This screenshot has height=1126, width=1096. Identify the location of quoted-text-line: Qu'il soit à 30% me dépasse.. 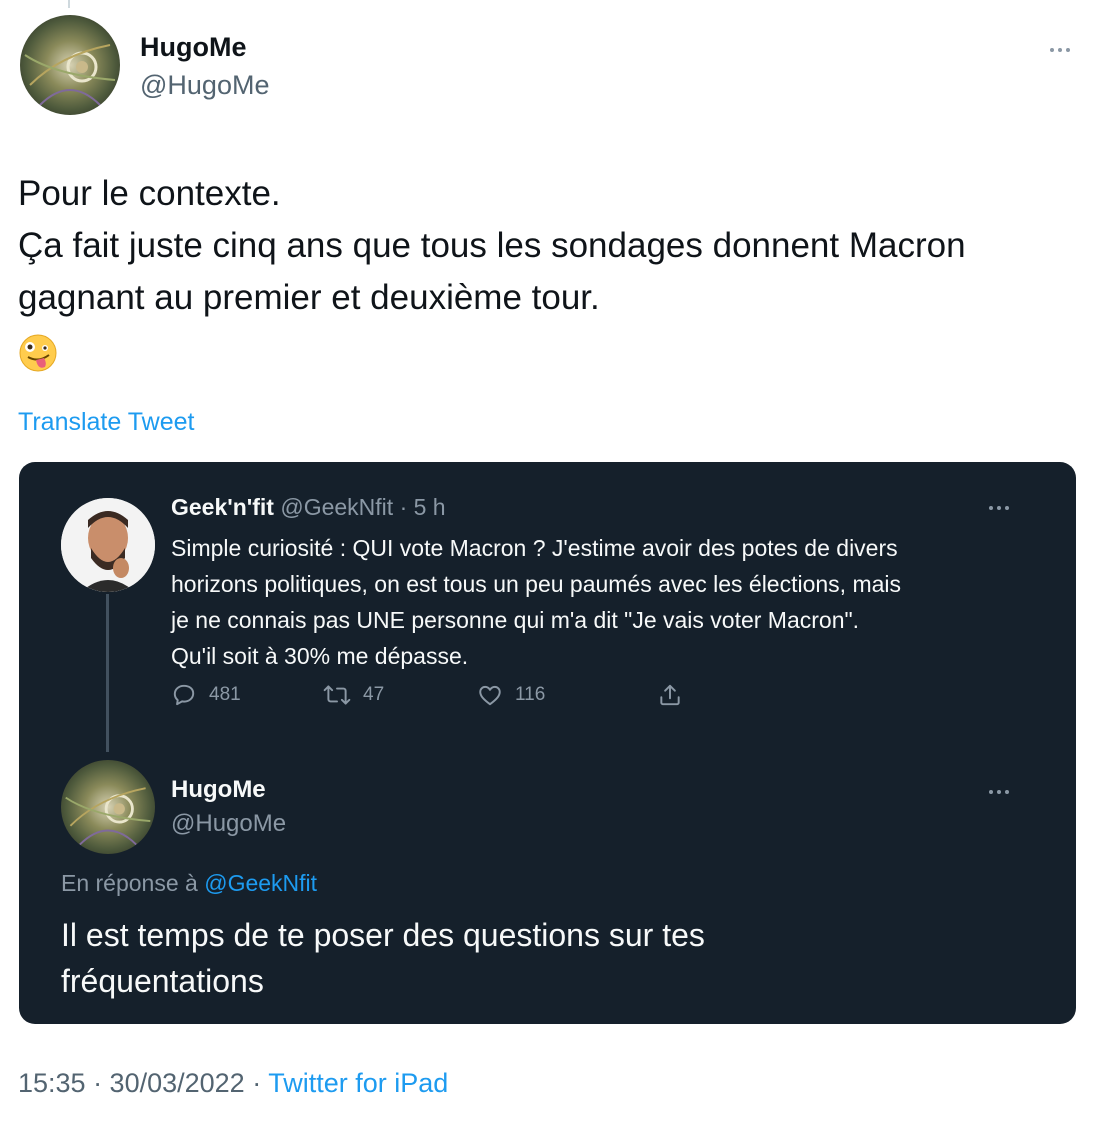
(320, 656).